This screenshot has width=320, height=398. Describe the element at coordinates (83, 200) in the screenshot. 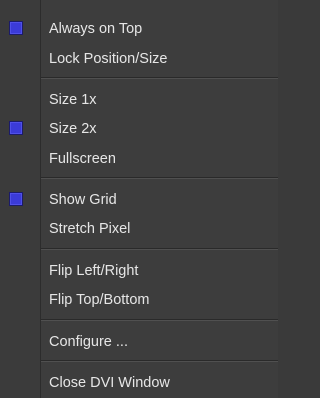

I see `menu-item-label: Show Grid` at that location.